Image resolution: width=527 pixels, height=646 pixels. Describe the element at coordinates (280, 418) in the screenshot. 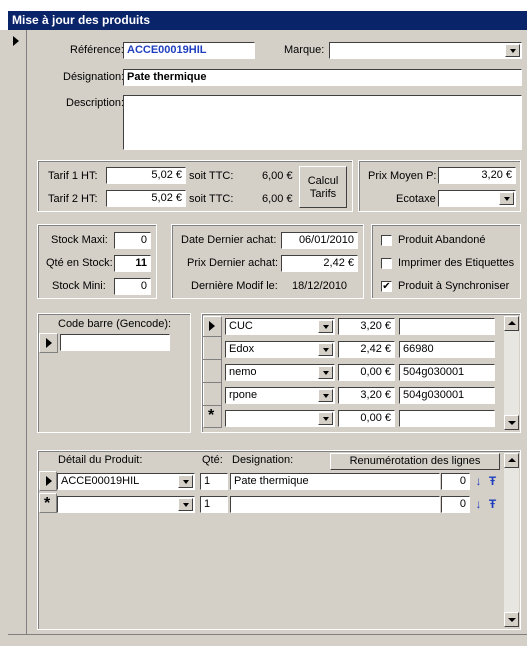

I see `supplier-name-select` at that location.